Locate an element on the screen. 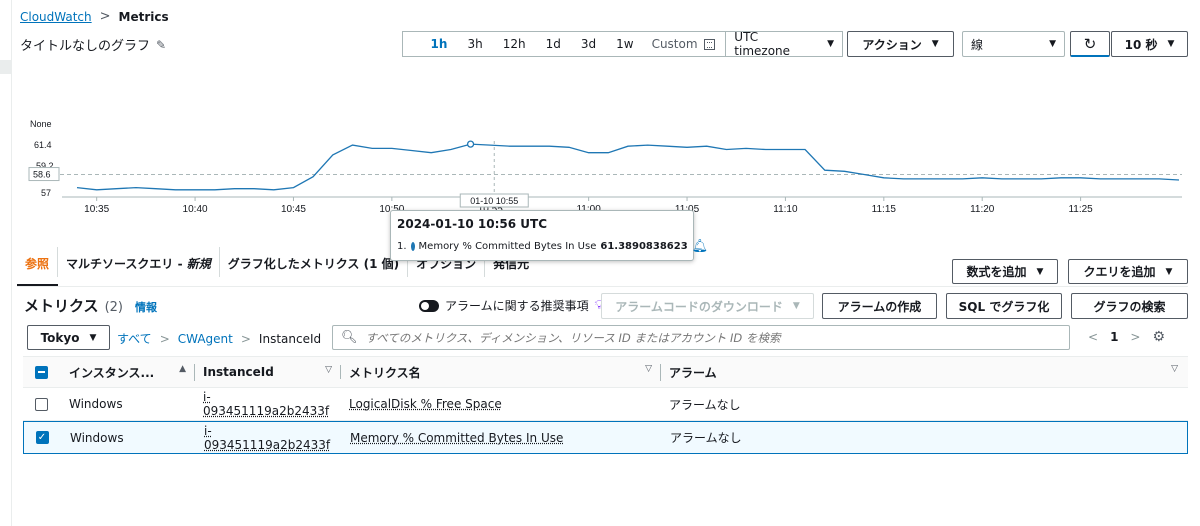 The width and height of the screenshot is (1200, 526). cell-instanceid-wrap: i-093451119a2b2433f is located at coordinates (268, 404).